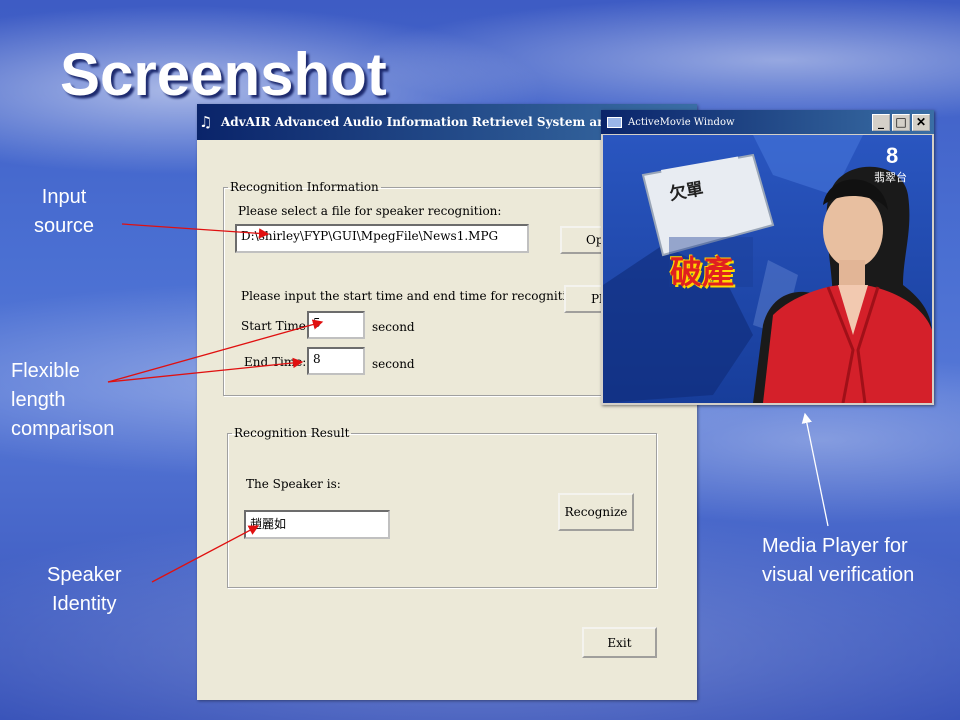 The width and height of the screenshot is (960, 720). Describe the element at coordinates (205, 370) in the screenshot. I see `end-time-arrow` at that location.